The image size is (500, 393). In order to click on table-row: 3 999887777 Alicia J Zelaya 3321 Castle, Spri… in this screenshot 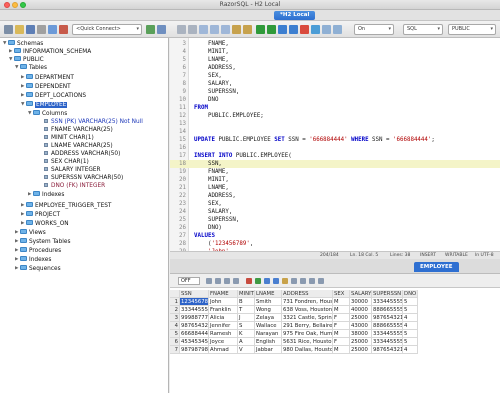, I will do `click(335, 318)`.